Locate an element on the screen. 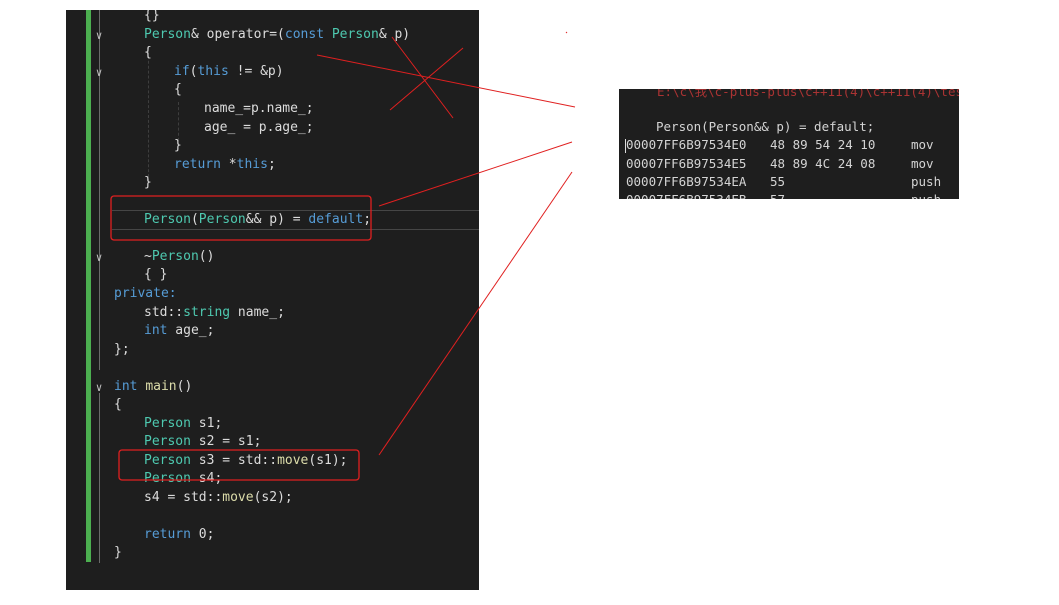 This screenshot has height=605, width=1059. code-line: Person s3 = std::move(s1); is located at coordinates (246, 461).